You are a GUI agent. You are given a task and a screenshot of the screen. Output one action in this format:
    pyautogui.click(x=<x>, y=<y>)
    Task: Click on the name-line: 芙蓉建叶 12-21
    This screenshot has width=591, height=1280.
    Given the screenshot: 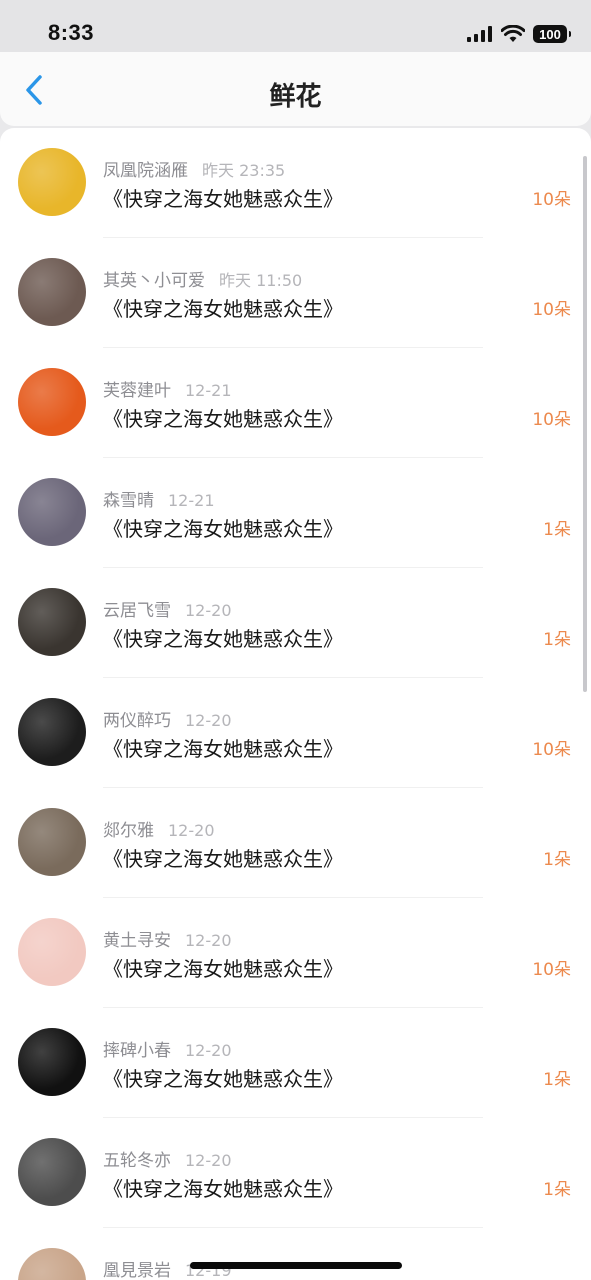 What is the action you would take?
    pyautogui.click(x=167, y=388)
    